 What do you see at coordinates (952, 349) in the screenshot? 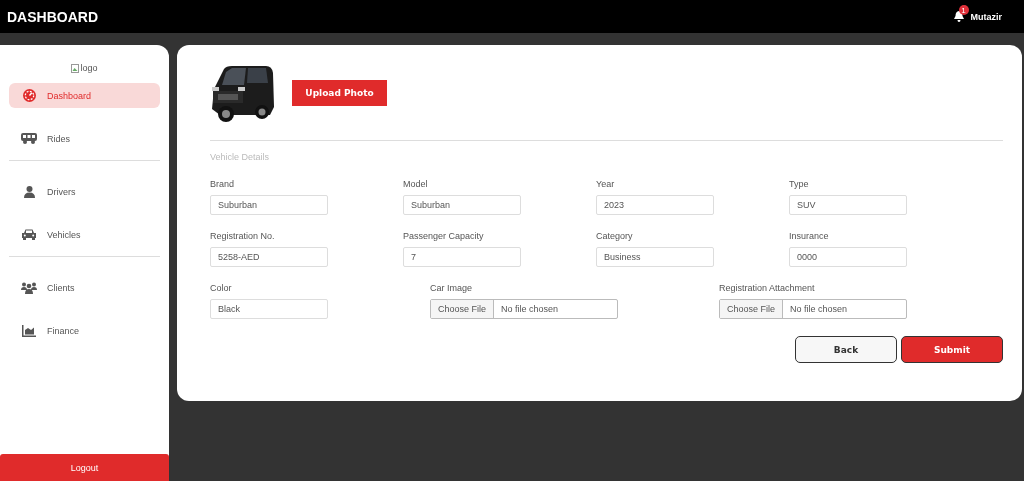
I see `submit-button: Submit` at bounding box center [952, 349].